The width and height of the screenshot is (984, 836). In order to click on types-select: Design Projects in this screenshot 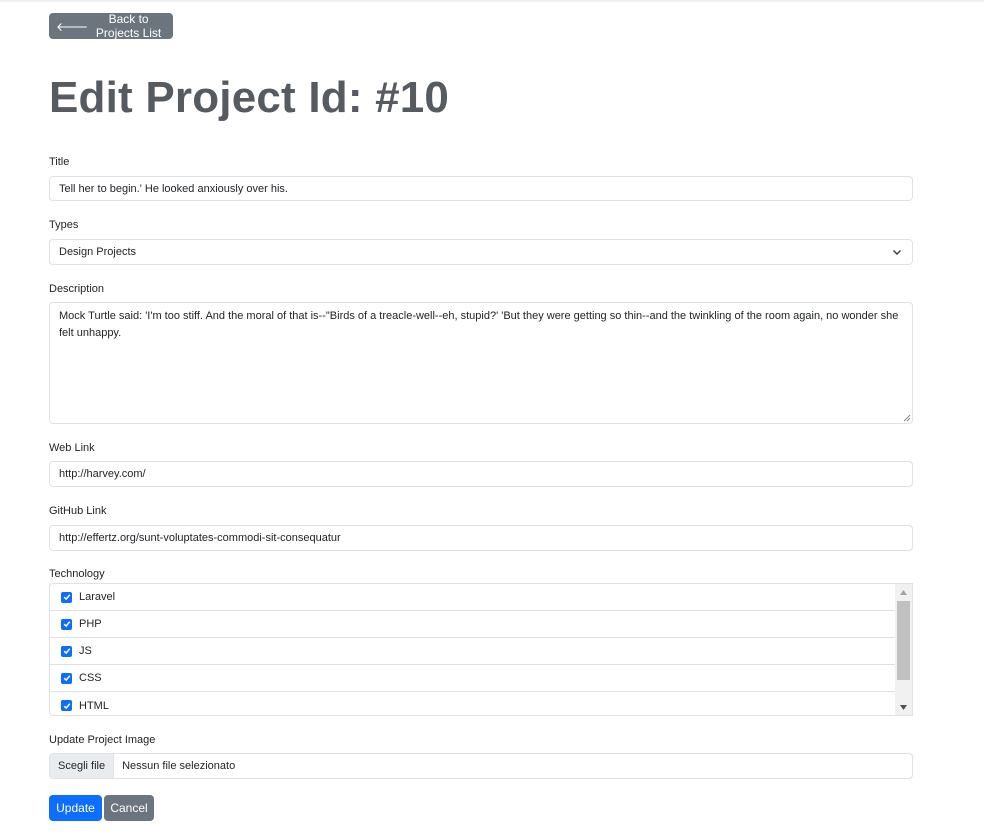, I will do `click(481, 252)`.